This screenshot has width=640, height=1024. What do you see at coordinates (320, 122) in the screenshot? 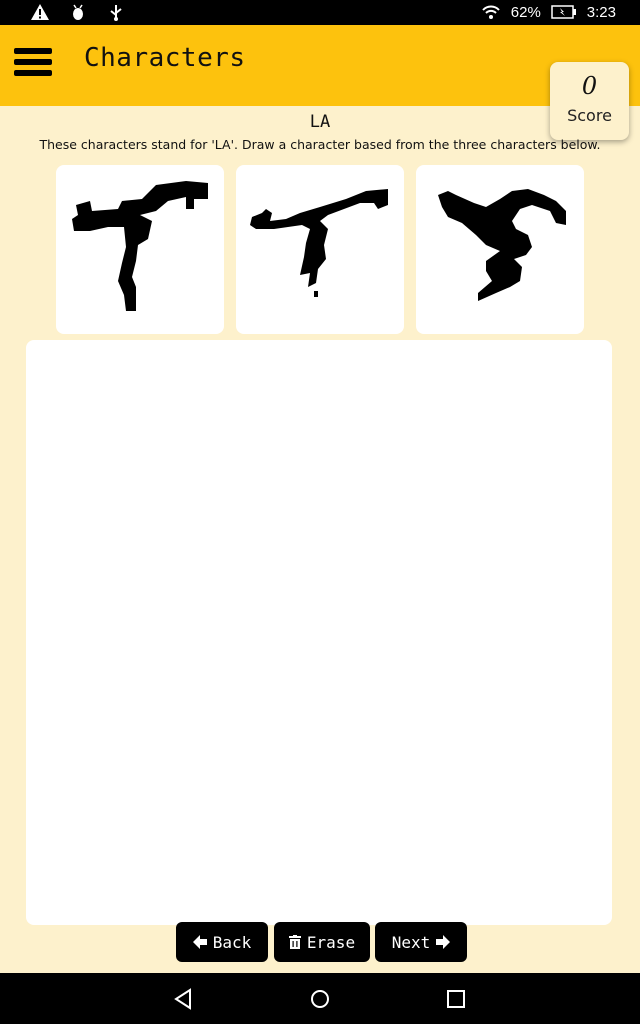
I see `character-name: LA` at bounding box center [320, 122].